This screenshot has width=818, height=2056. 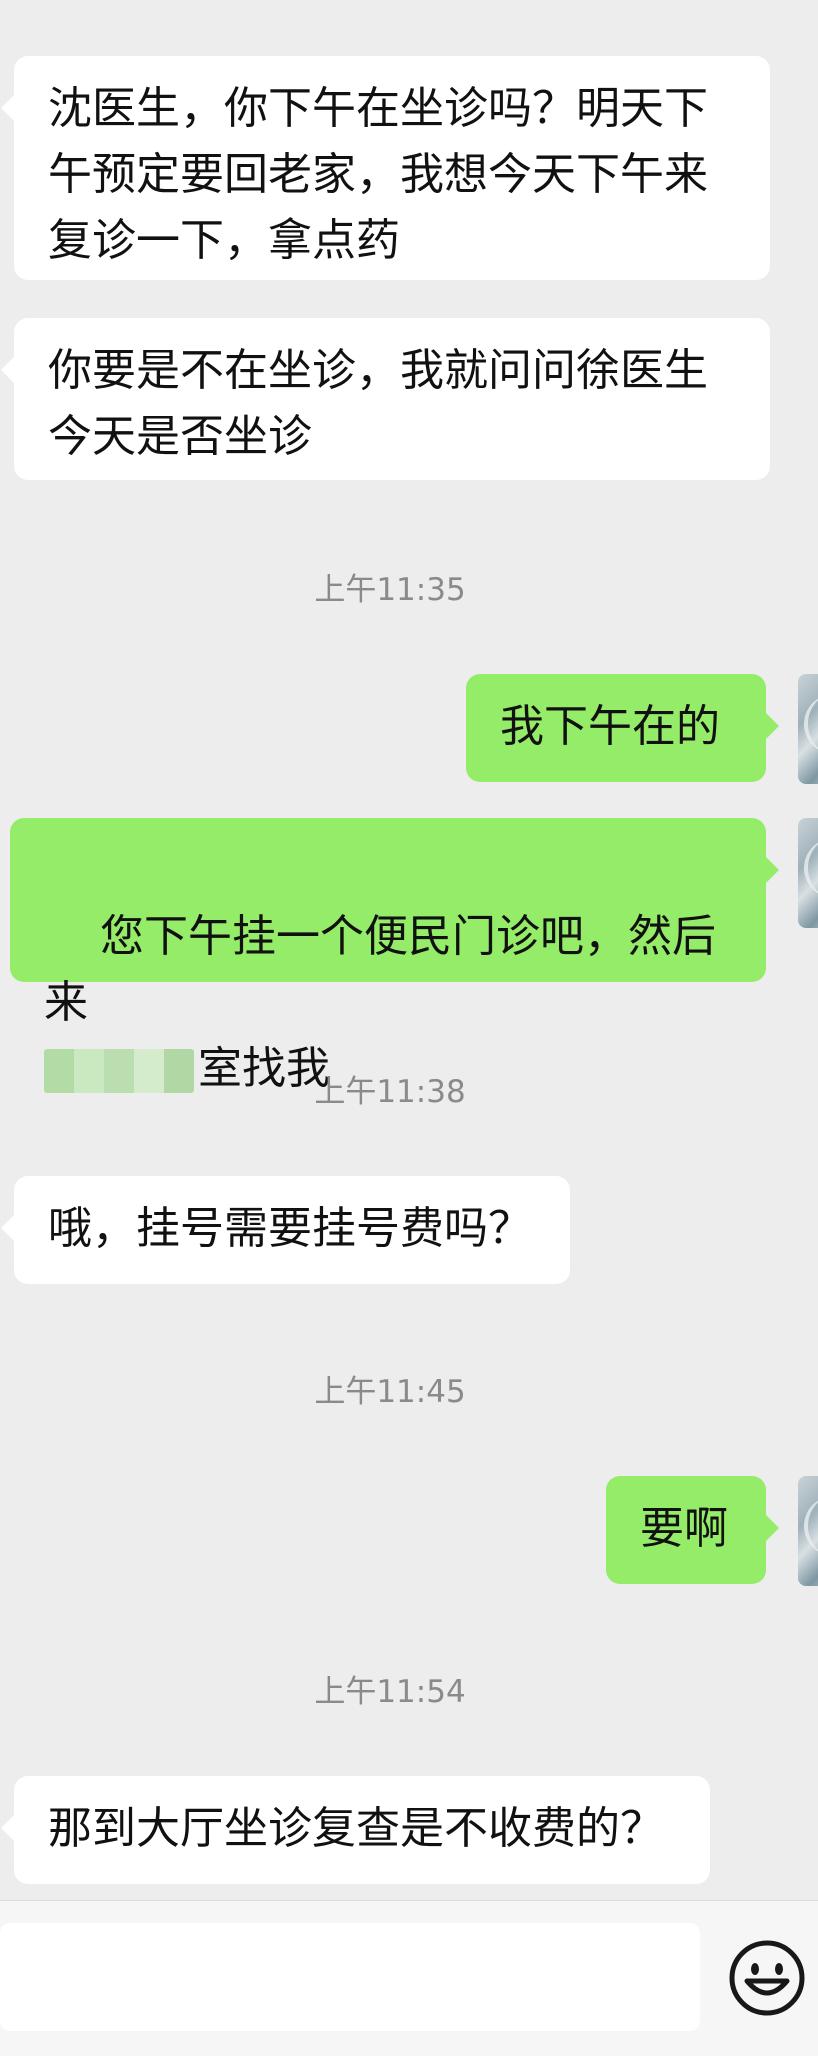 I want to click on emoji-smile-icon, so click(x=767, y=1978).